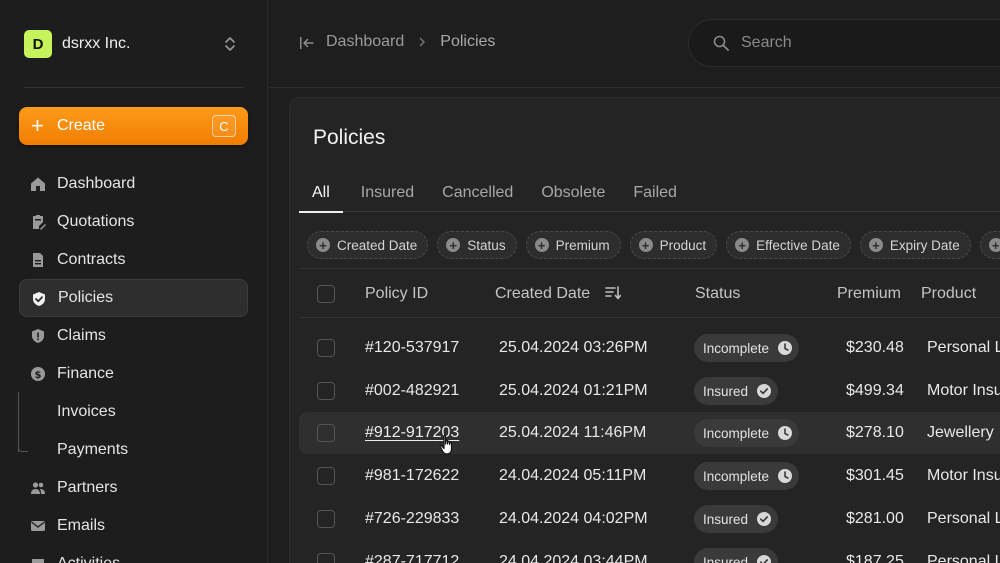  What do you see at coordinates (875, 558) in the screenshot?
I see `premium: $187.25` at bounding box center [875, 558].